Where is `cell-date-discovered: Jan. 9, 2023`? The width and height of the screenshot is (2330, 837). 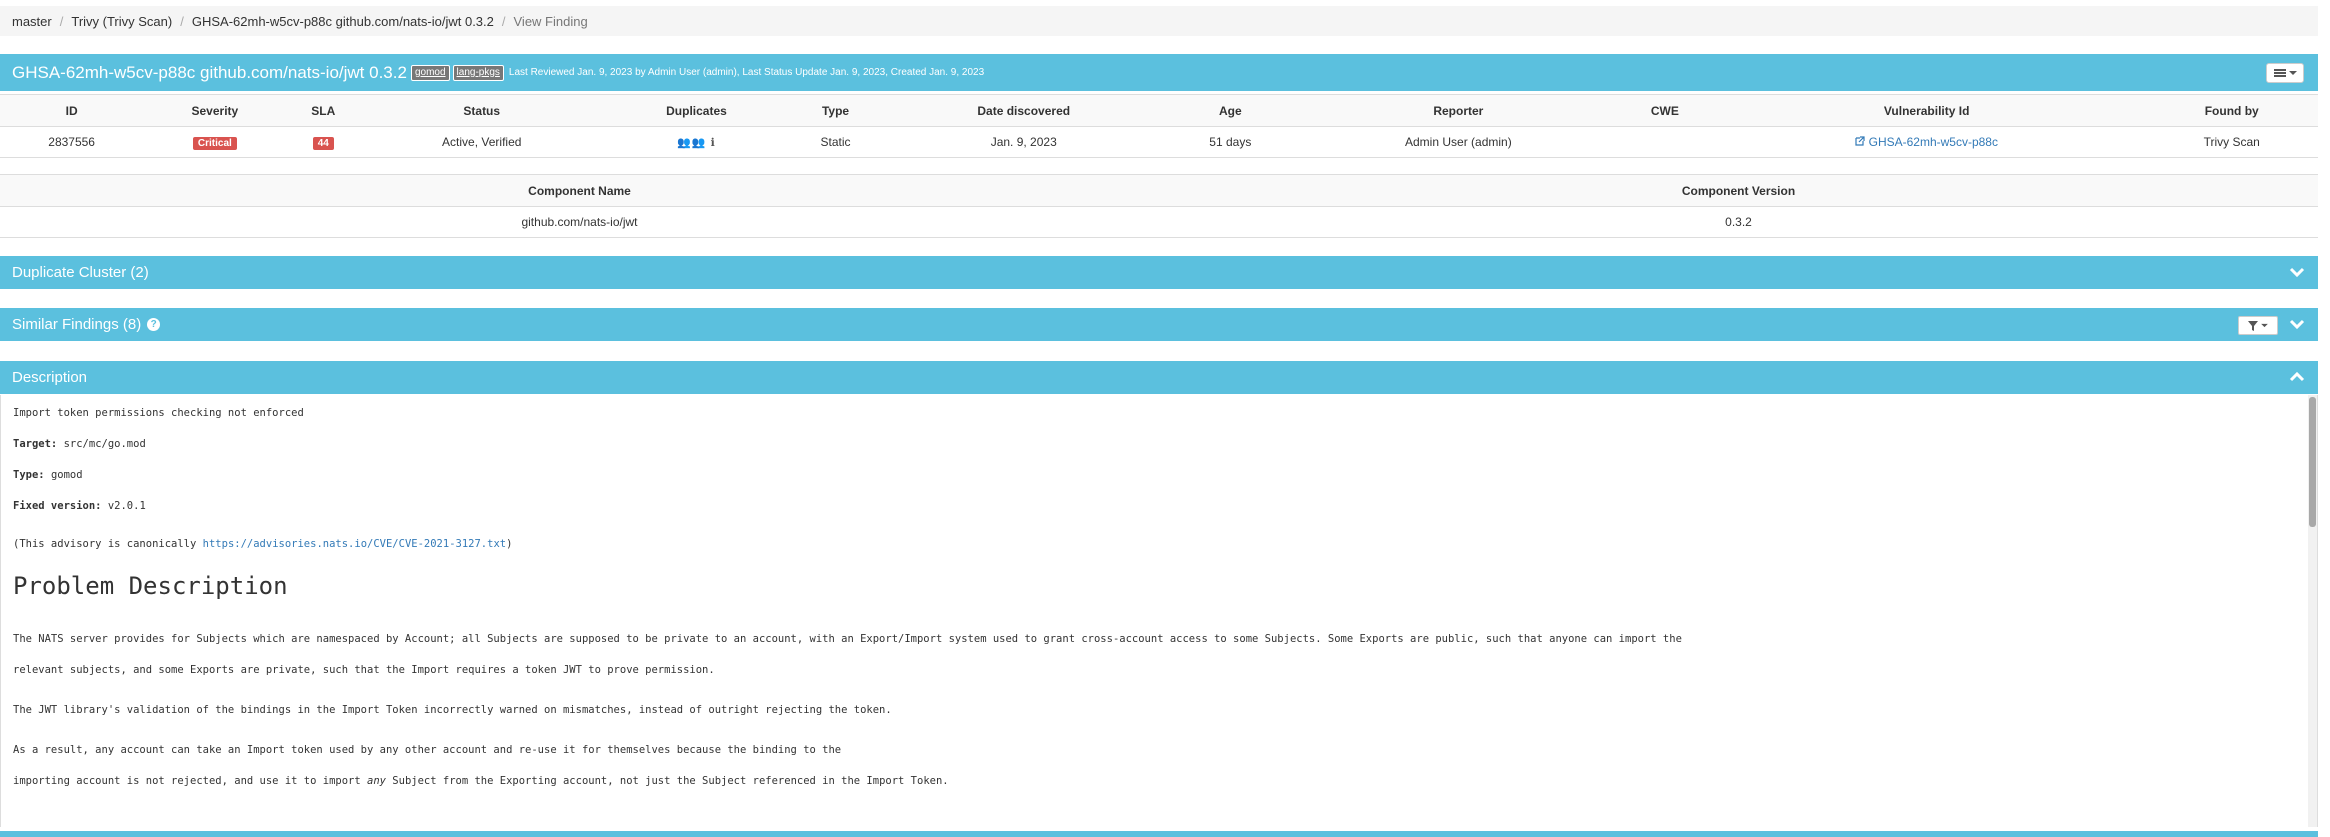
cell-date-discovered: Jan. 9, 2023 is located at coordinates (1023, 142).